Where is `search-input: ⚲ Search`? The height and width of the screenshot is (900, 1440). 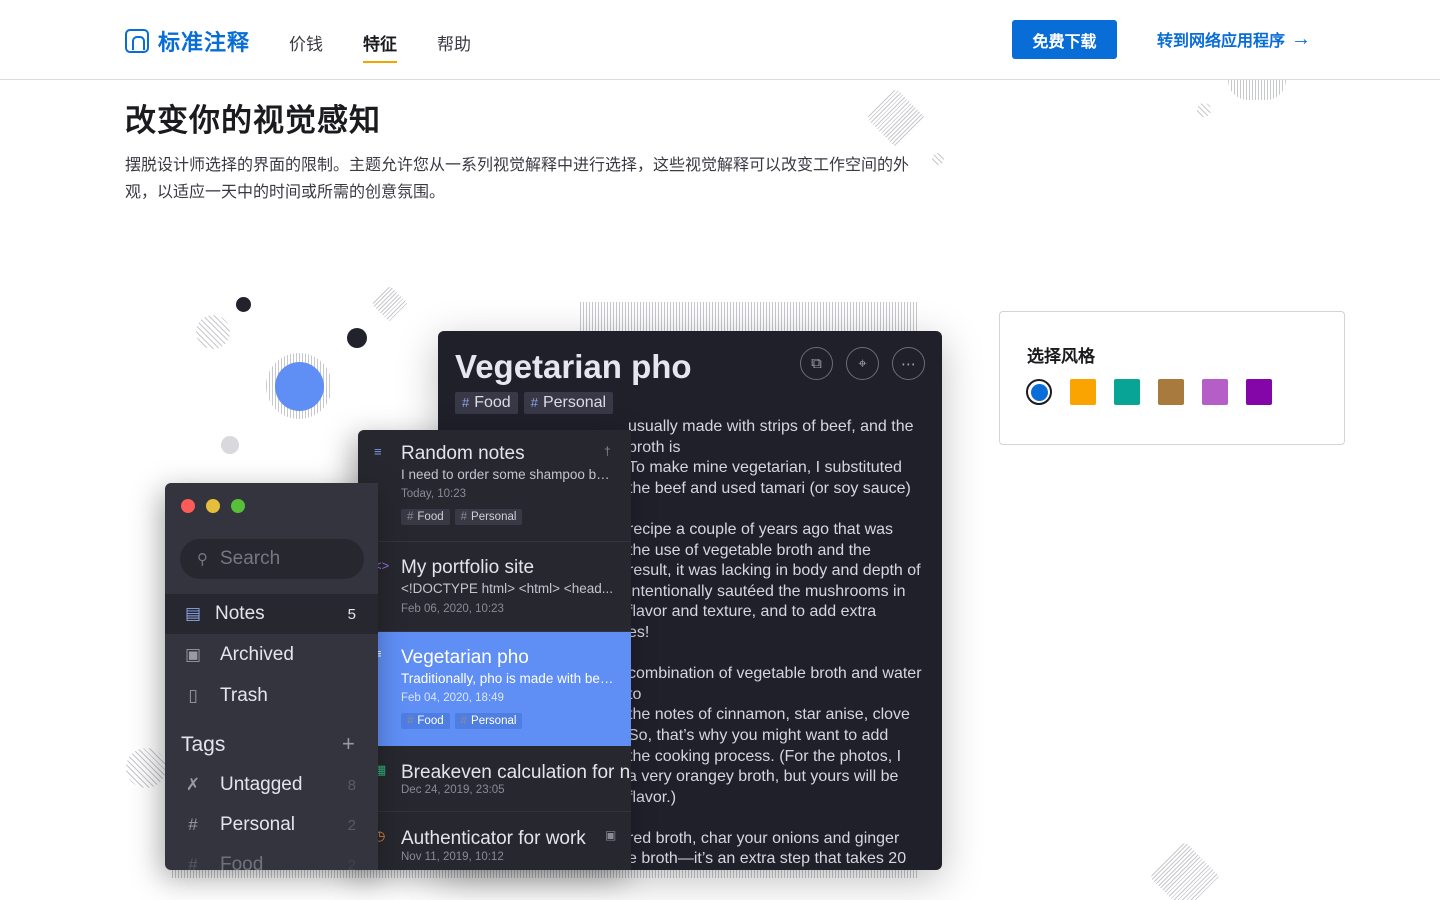 search-input: ⚲ Search is located at coordinates (272, 559).